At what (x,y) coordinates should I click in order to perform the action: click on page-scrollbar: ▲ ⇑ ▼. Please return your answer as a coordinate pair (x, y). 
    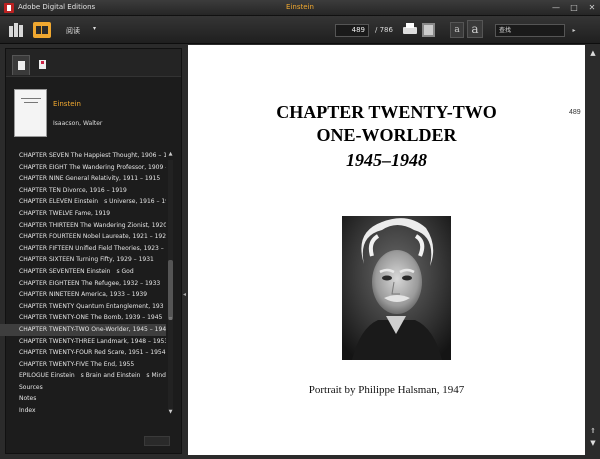
    Looking at the image, I should click on (593, 252).